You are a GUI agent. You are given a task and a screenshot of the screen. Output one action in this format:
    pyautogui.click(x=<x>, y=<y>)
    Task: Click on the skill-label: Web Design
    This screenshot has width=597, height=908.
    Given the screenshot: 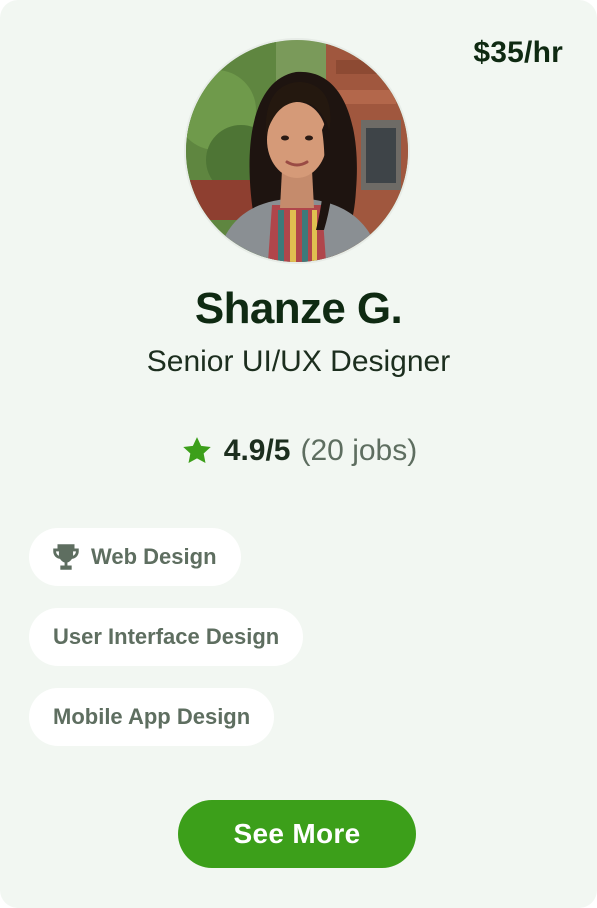 What is the action you would take?
    pyautogui.click(x=154, y=556)
    